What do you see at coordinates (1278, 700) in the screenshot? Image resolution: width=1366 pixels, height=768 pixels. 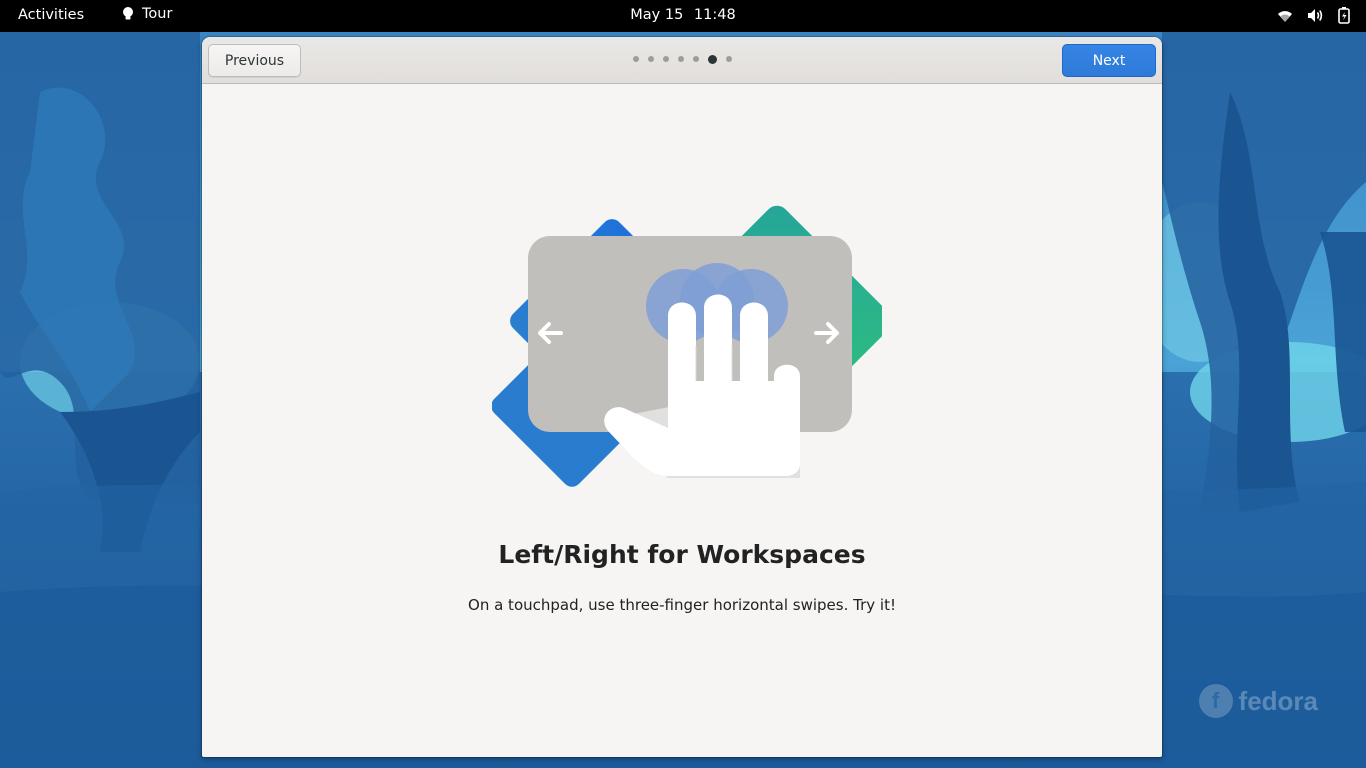 I see `fedora-watermark-text: fedora` at bounding box center [1278, 700].